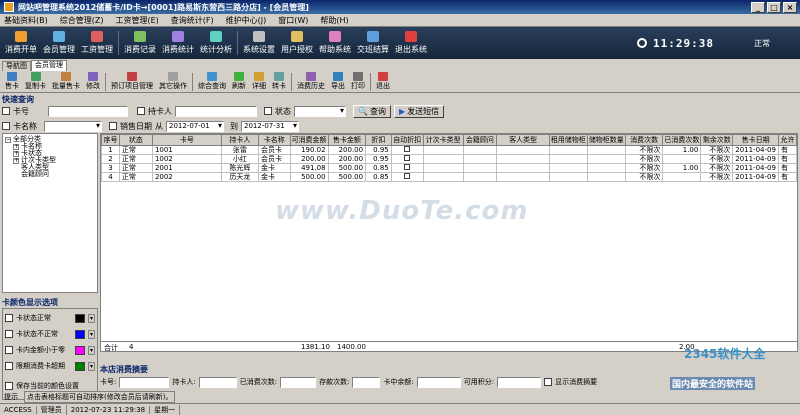 The height and width of the screenshot is (415, 800). What do you see at coordinates (774, 7) in the screenshot?
I see `maximize-button: □` at bounding box center [774, 7].